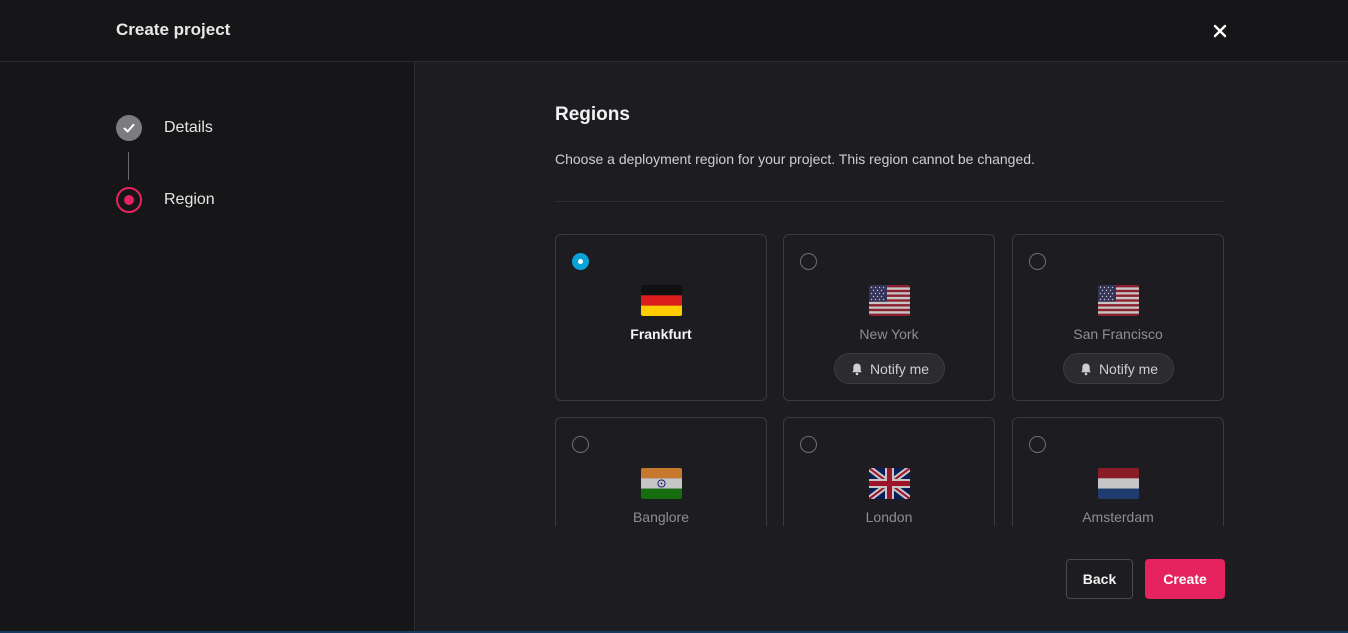  What do you see at coordinates (1118, 517) in the screenshot?
I see `region-name: Amsterdam` at bounding box center [1118, 517].